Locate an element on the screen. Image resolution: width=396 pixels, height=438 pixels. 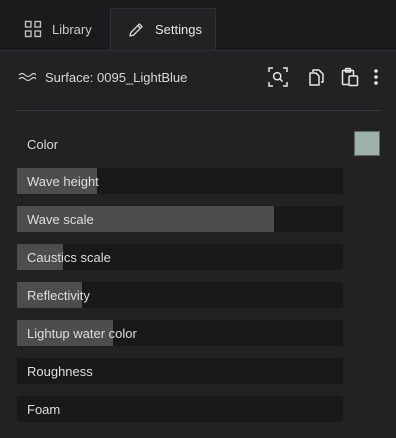
slider-label: Reflectivity is located at coordinates (58, 295).